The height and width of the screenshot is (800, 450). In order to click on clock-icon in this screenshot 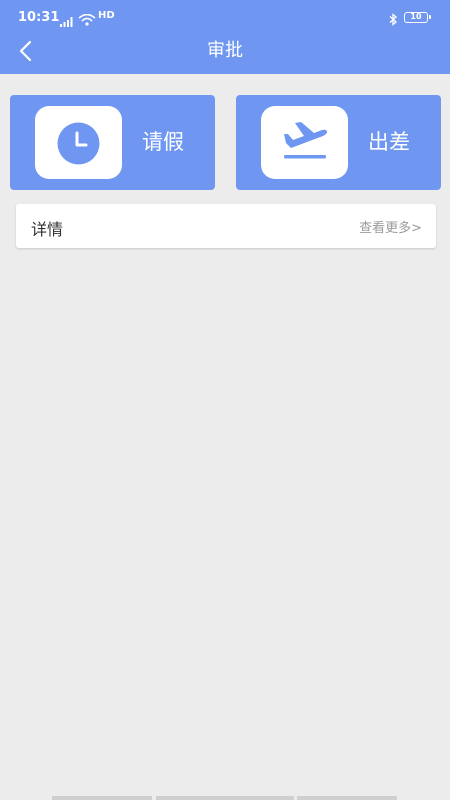, I will do `click(78, 143)`.